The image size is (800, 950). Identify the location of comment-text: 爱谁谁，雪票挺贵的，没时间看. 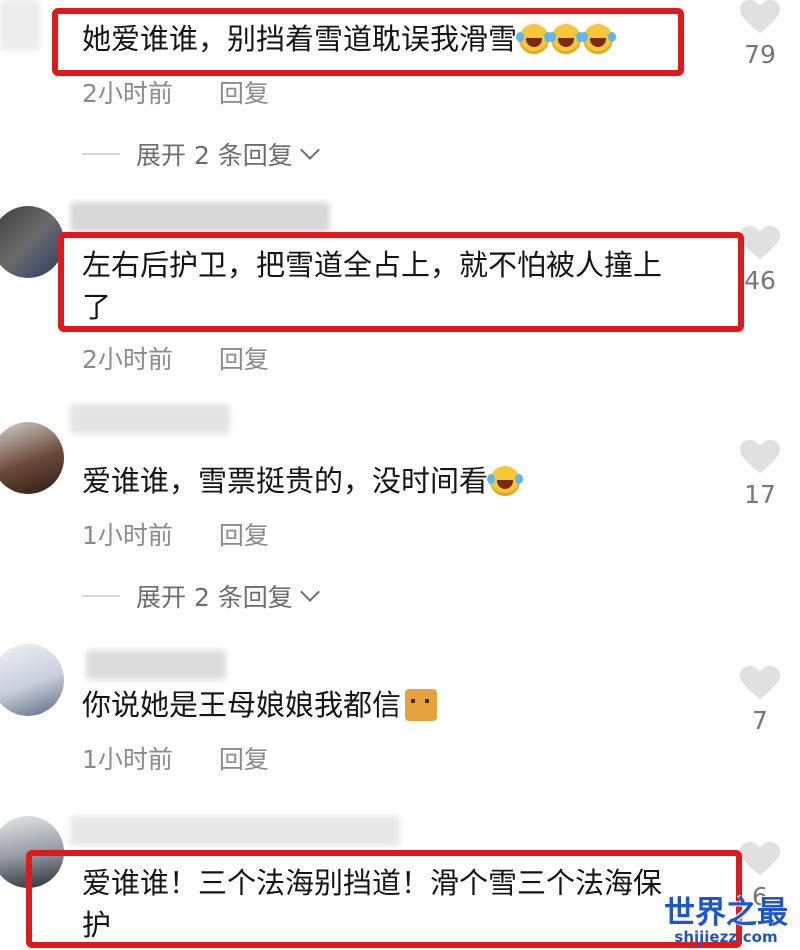
(301, 481).